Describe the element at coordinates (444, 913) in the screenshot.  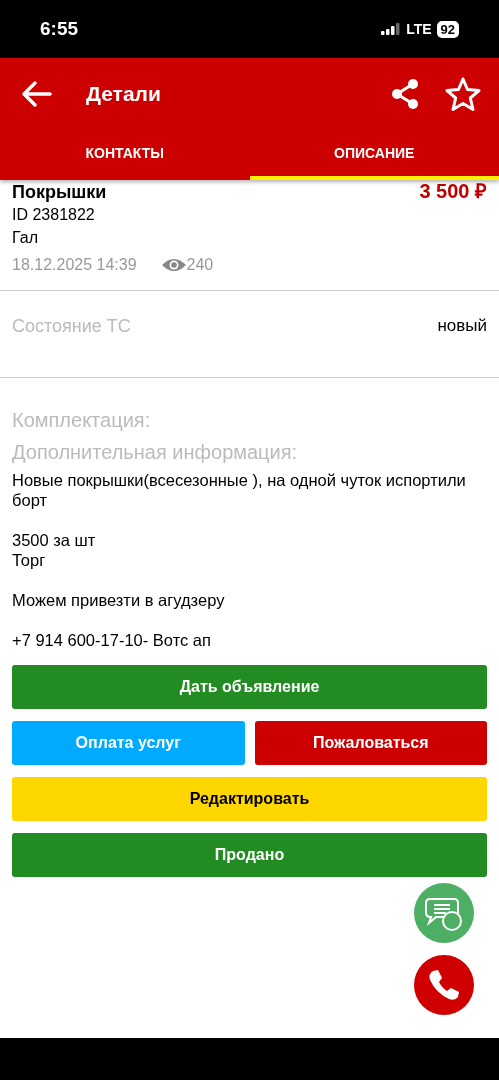
I see `chat-bubble-icon` at that location.